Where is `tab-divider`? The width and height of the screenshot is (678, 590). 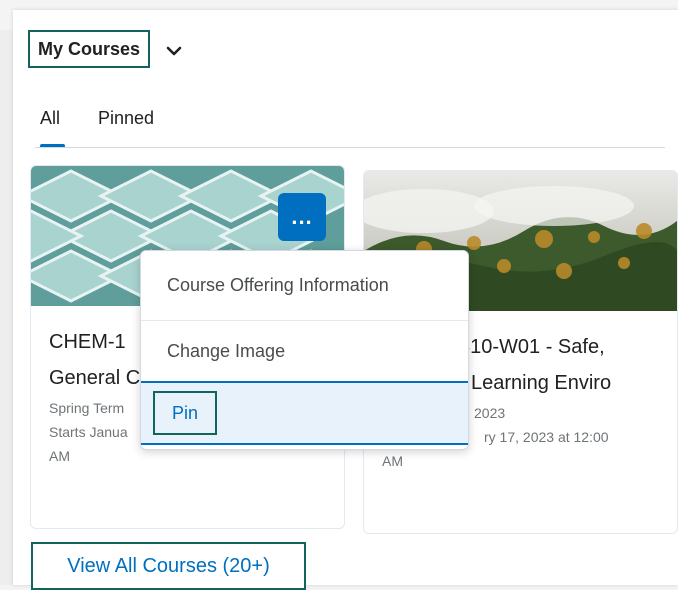
tab-divider is located at coordinates (350, 147).